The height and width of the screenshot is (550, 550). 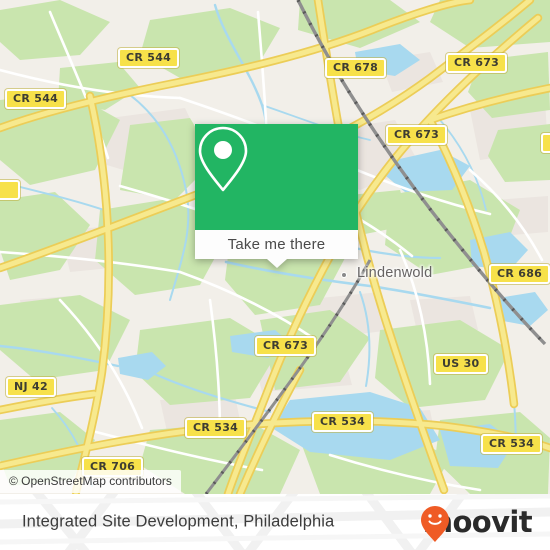 I want to click on place-dot-lindenwold, so click(x=344, y=275).